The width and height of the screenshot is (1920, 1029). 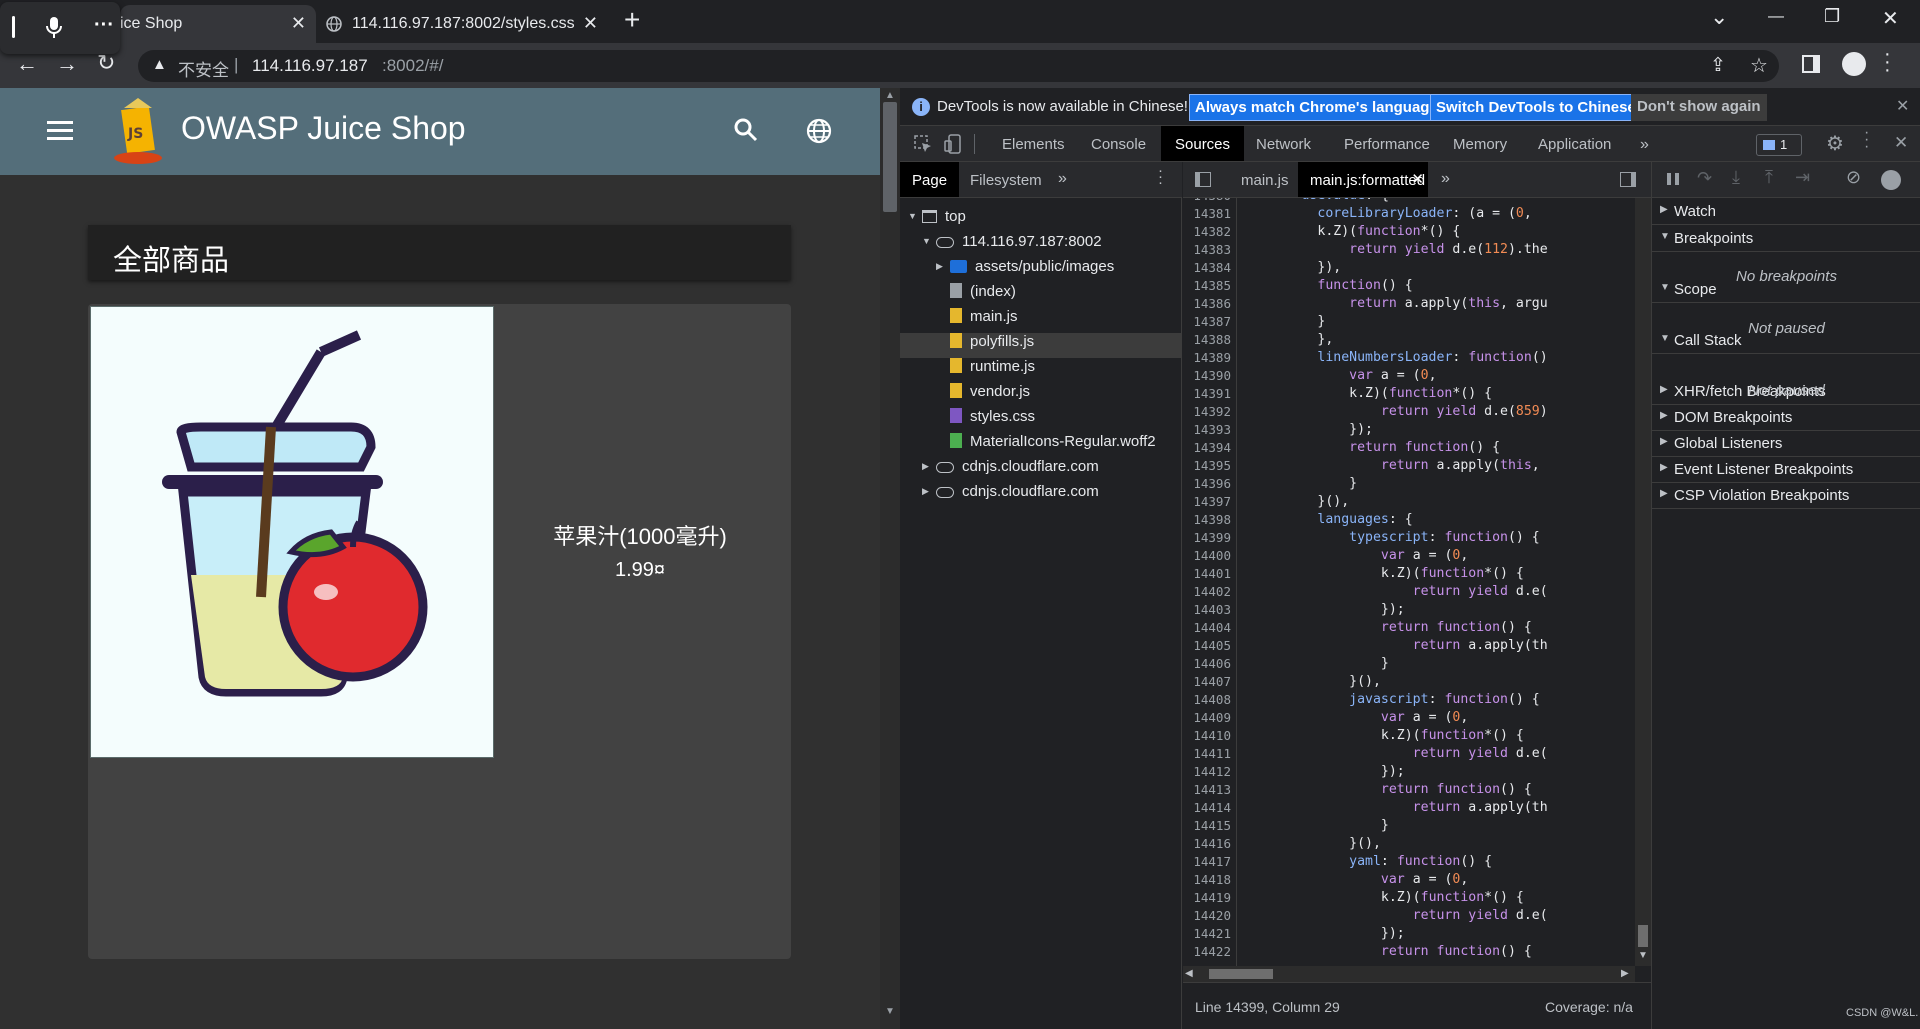 I want to click on line-number: 14390, so click(x=1209, y=376).